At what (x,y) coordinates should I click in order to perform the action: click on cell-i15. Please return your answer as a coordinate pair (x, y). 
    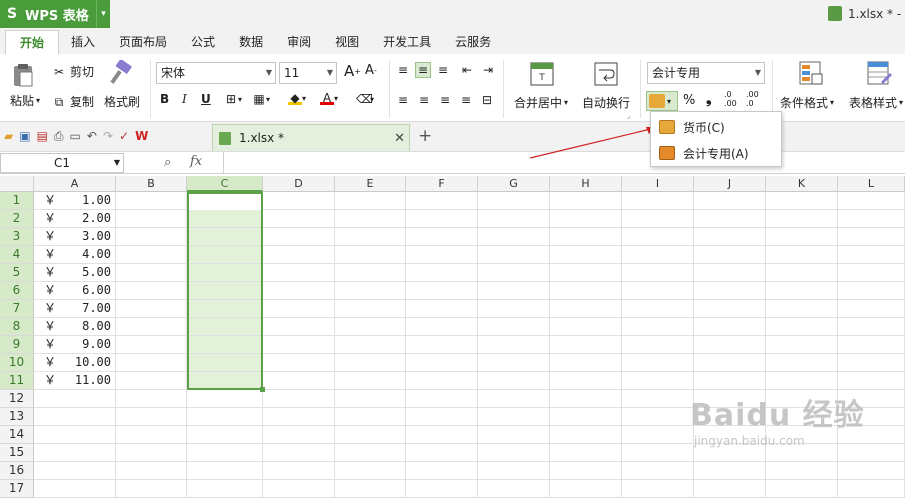
    Looking at the image, I should click on (658, 453).